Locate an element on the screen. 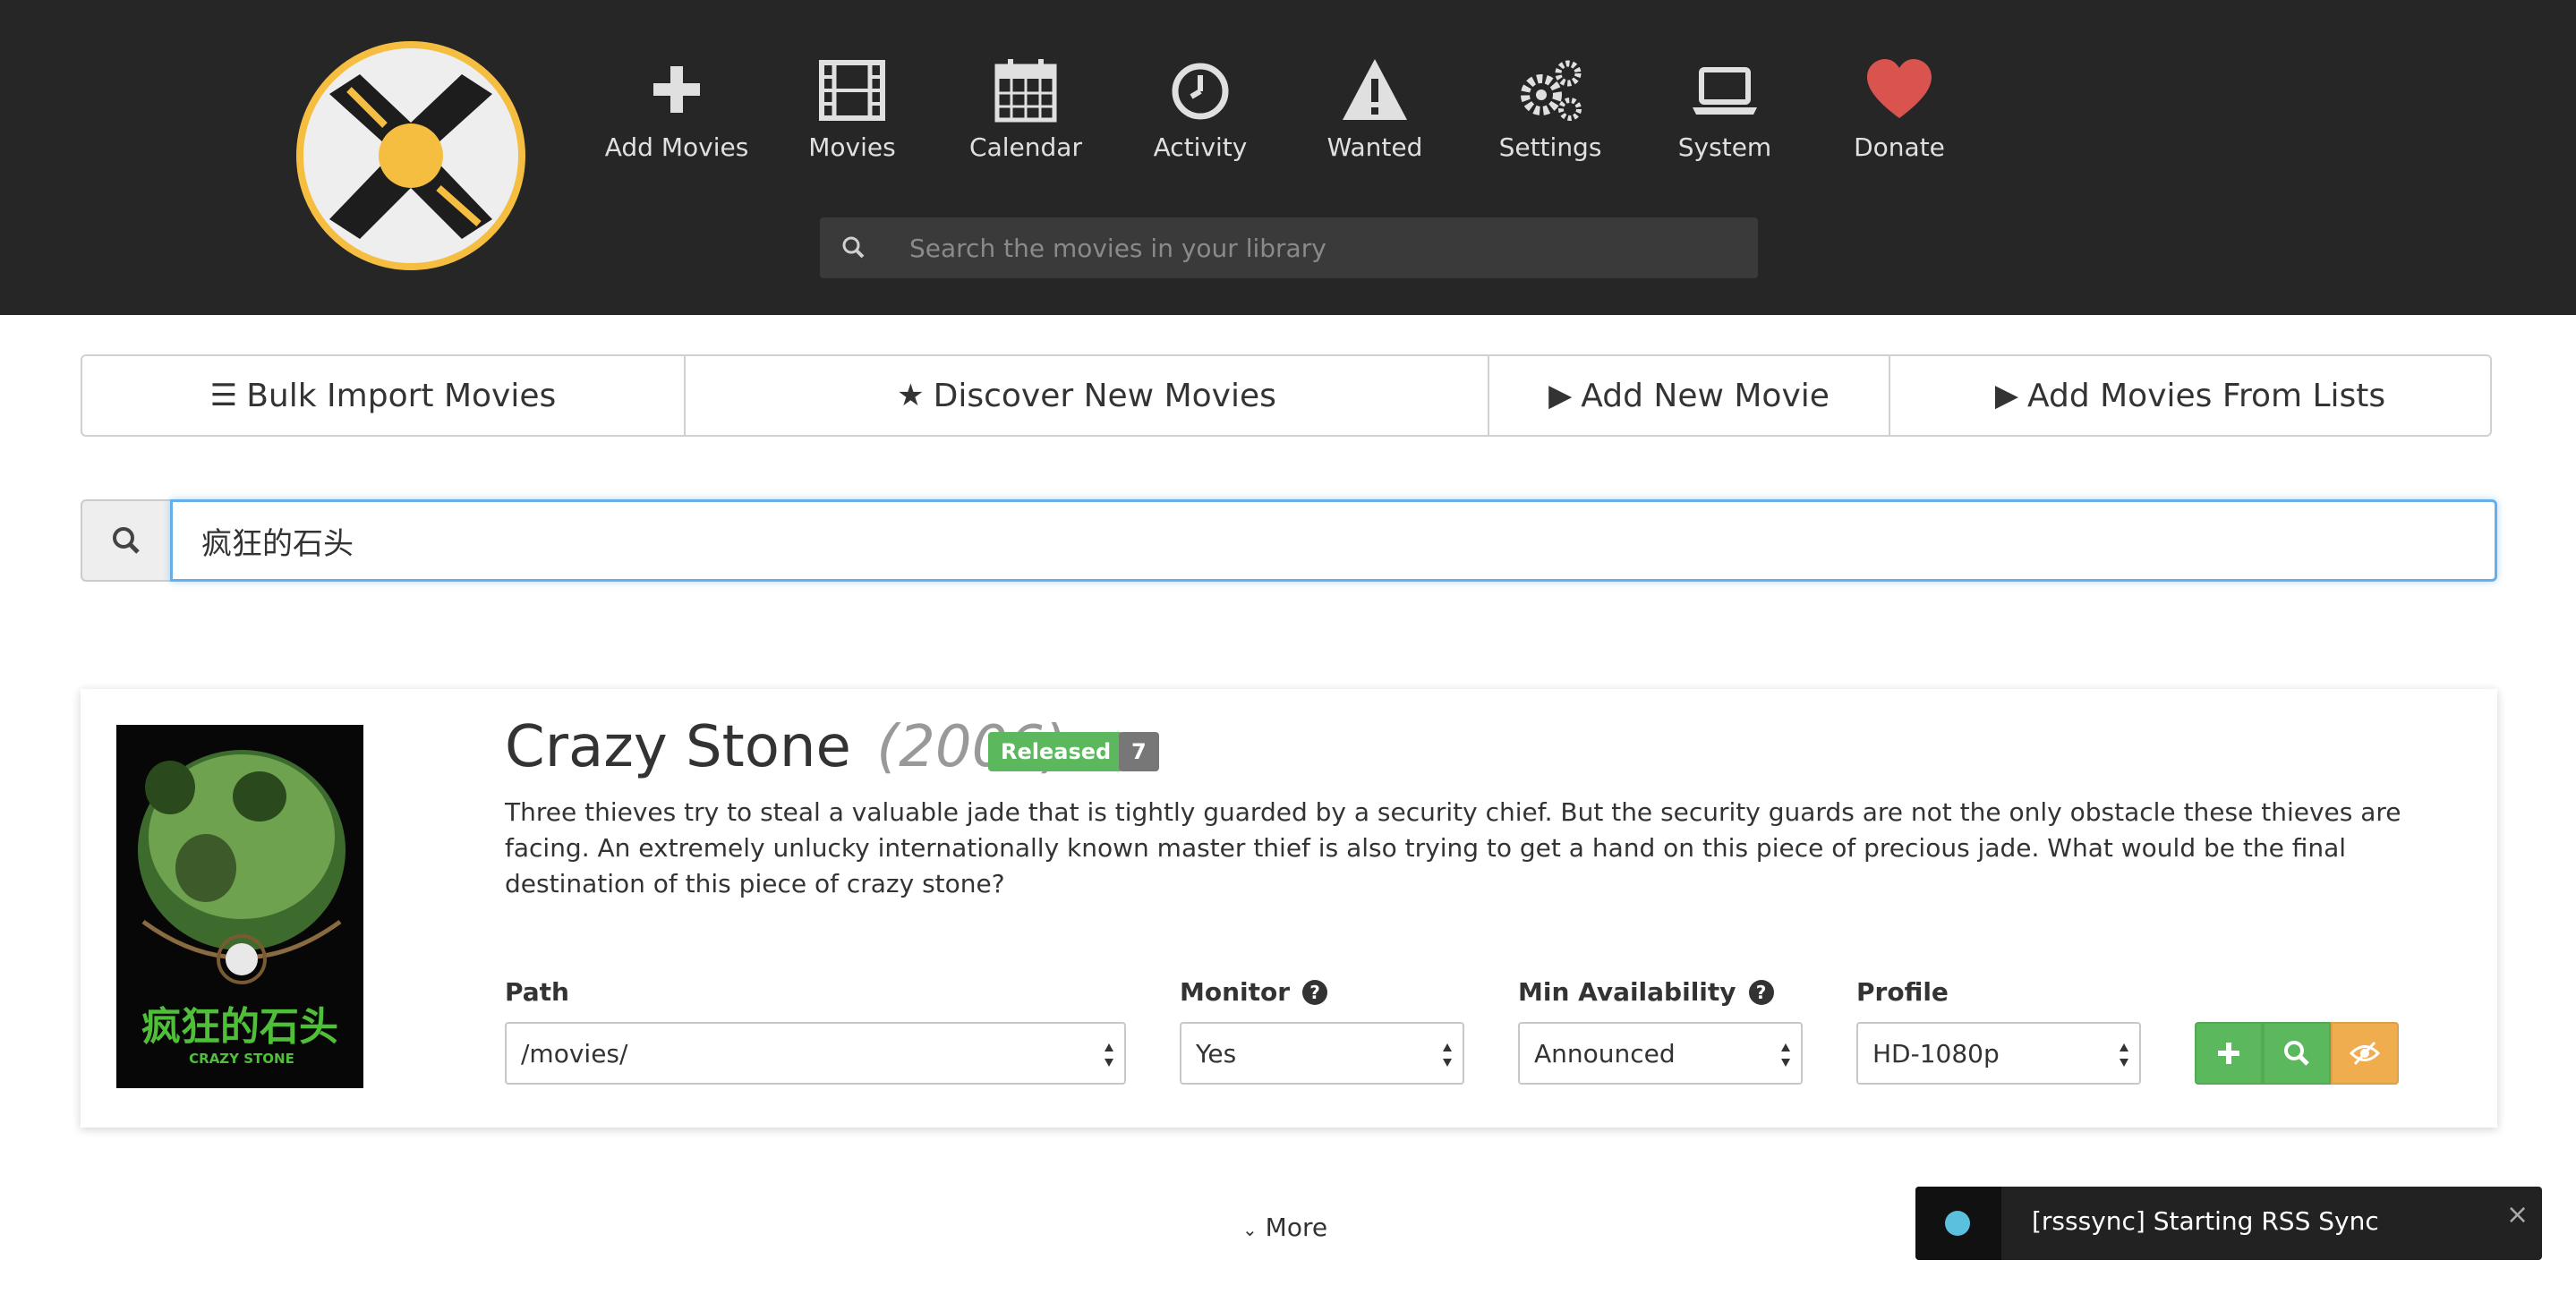  nav-wanted: Wanted is located at coordinates (1374, 108).